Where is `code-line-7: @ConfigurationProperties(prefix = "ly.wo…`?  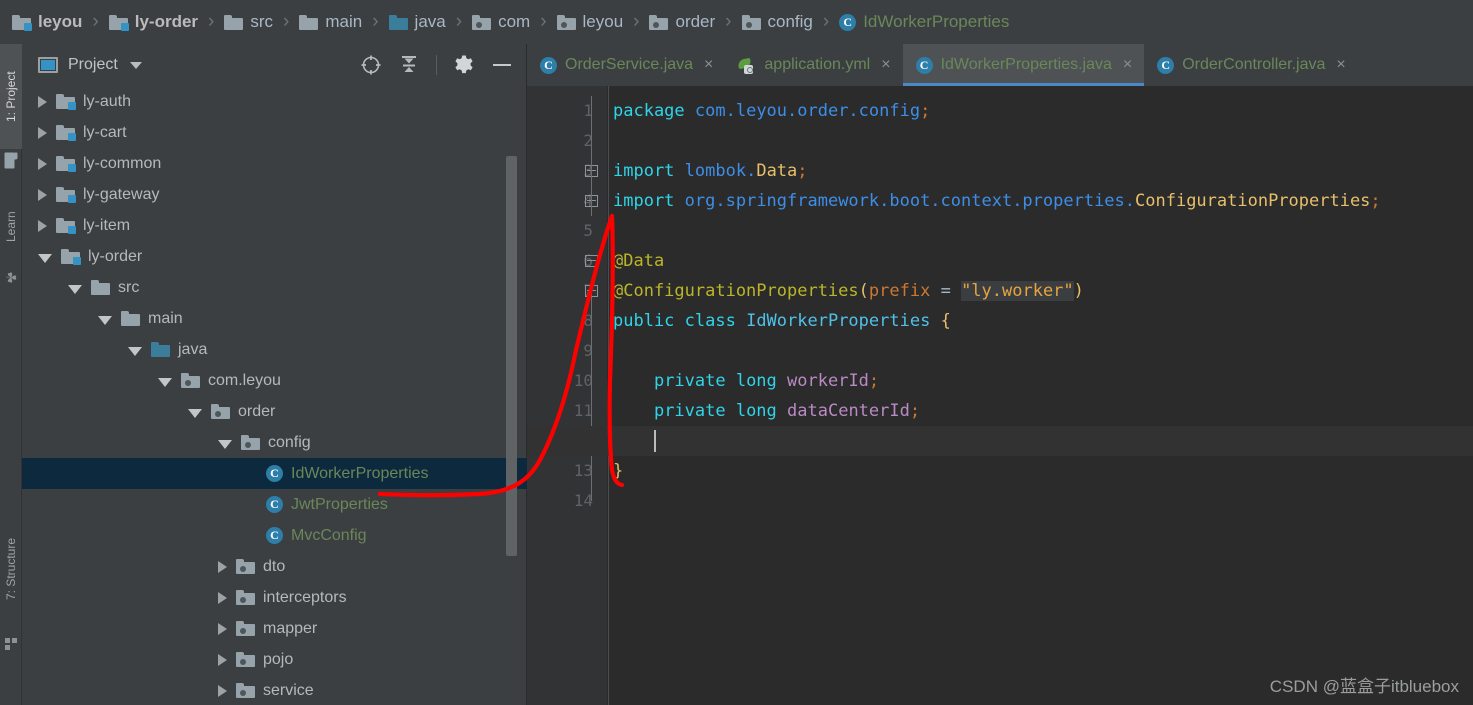
code-line-7: @ConfigurationProperties(prefix = "ly.wo… is located at coordinates (848, 291).